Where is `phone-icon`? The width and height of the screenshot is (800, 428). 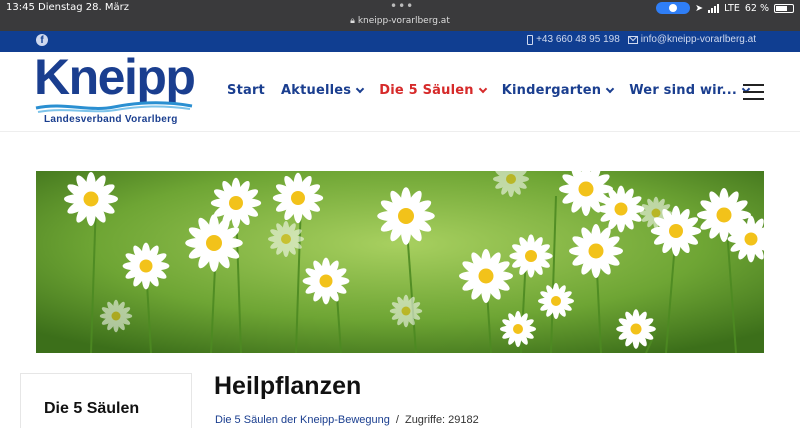
phone-icon is located at coordinates (530, 39).